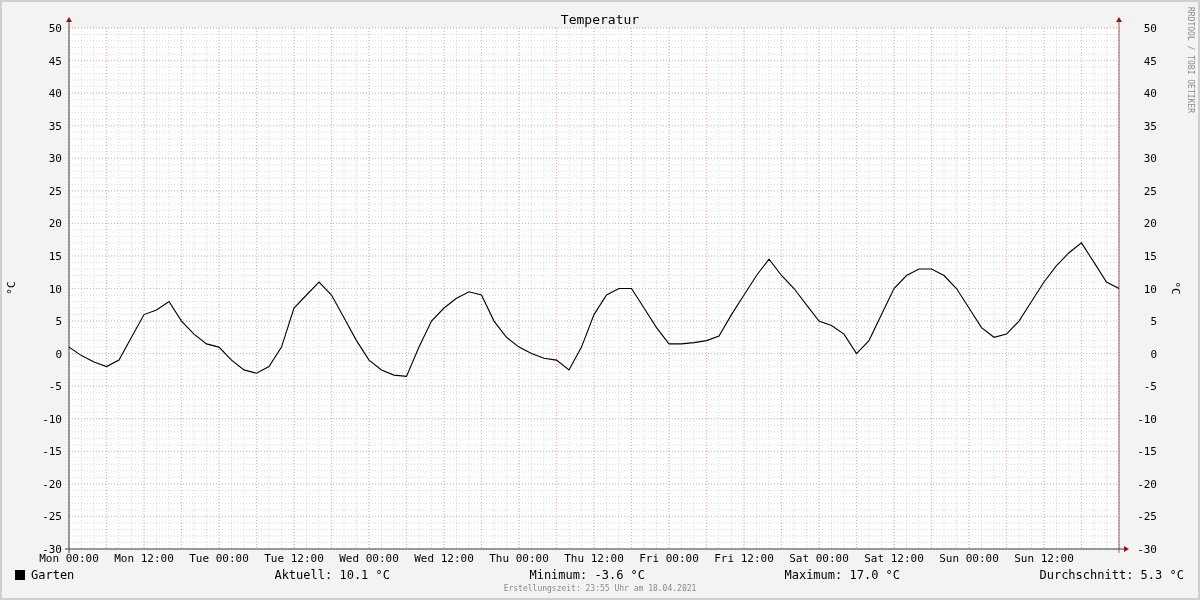 Image resolution: width=1200 pixels, height=600 pixels. What do you see at coordinates (669, 558) in the screenshot?
I see `x-tick-label: Fri 00:00` at bounding box center [669, 558].